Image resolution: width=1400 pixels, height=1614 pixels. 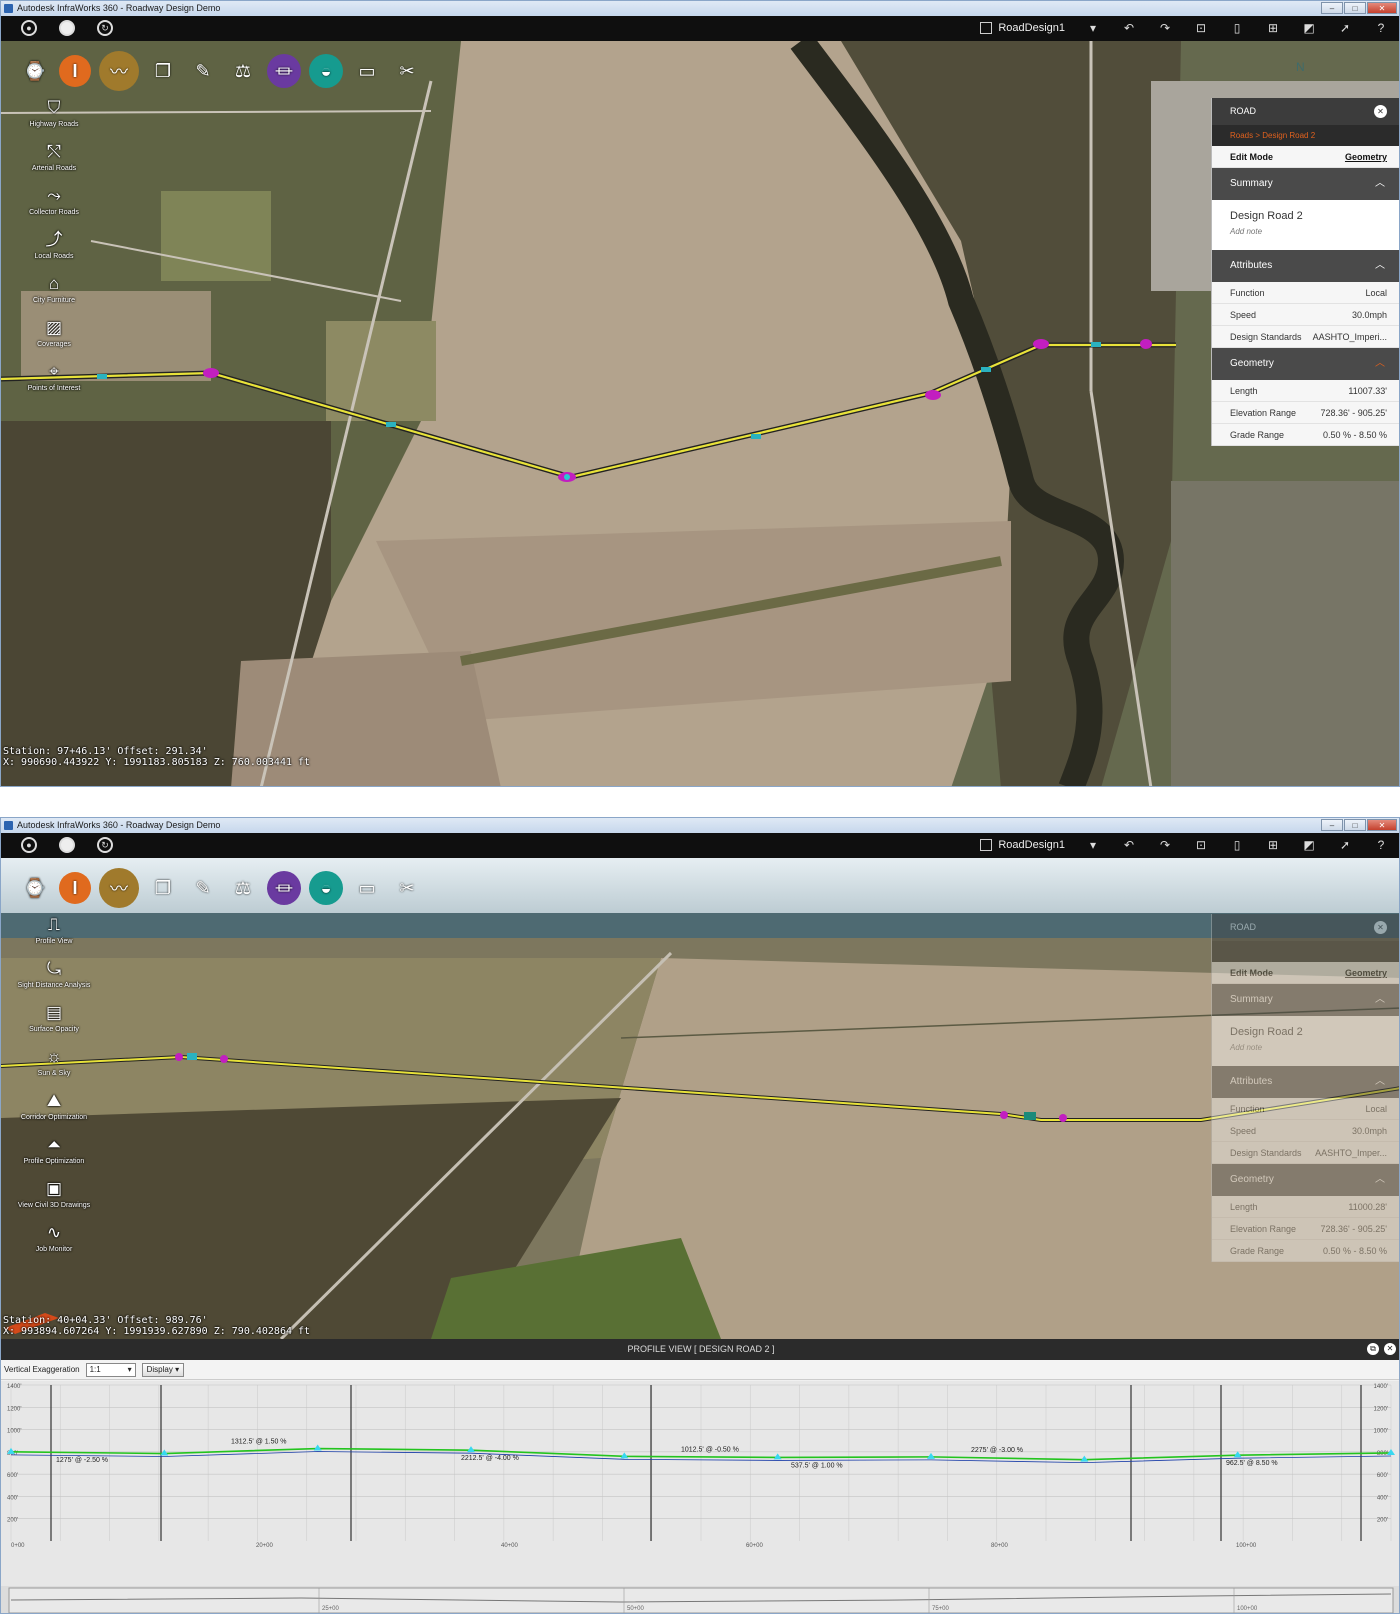 I want to click on menu-item-arterial: ⤲ Arterial Roads, so click(x=54, y=163).